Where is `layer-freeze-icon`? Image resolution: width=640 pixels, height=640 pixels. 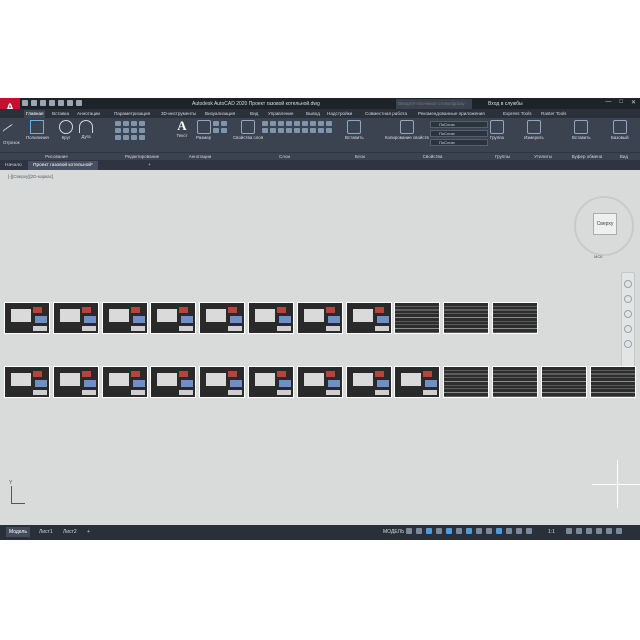 layer-freeze-icon is located at coordinates (273, 123).